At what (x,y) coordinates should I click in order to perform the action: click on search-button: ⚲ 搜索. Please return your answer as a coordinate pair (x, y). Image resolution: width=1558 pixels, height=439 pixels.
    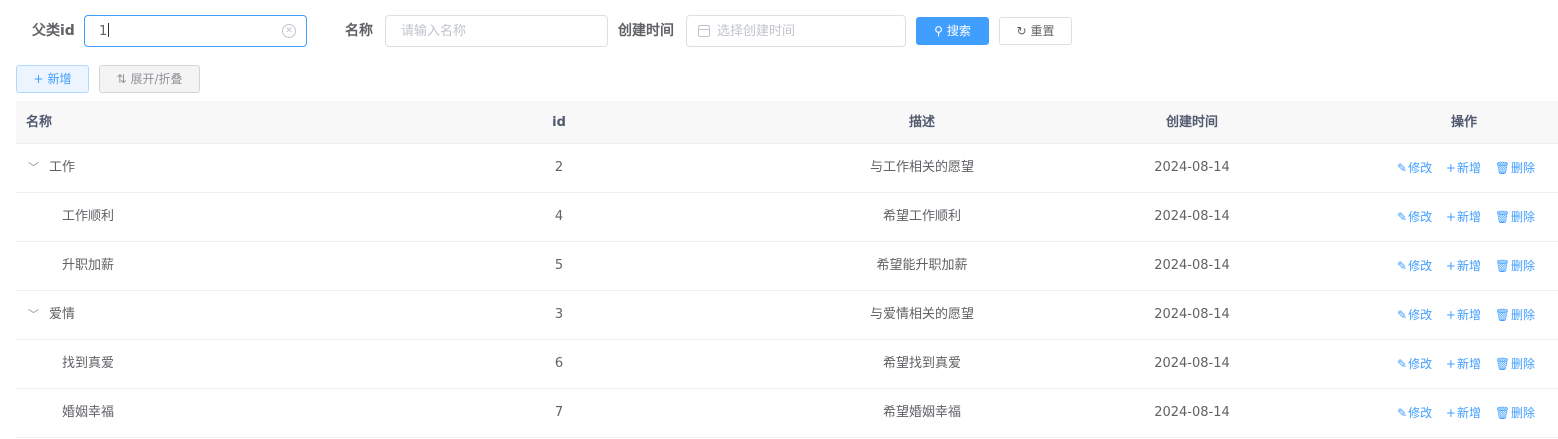
    Looking at the image, I should click on (952, 31).